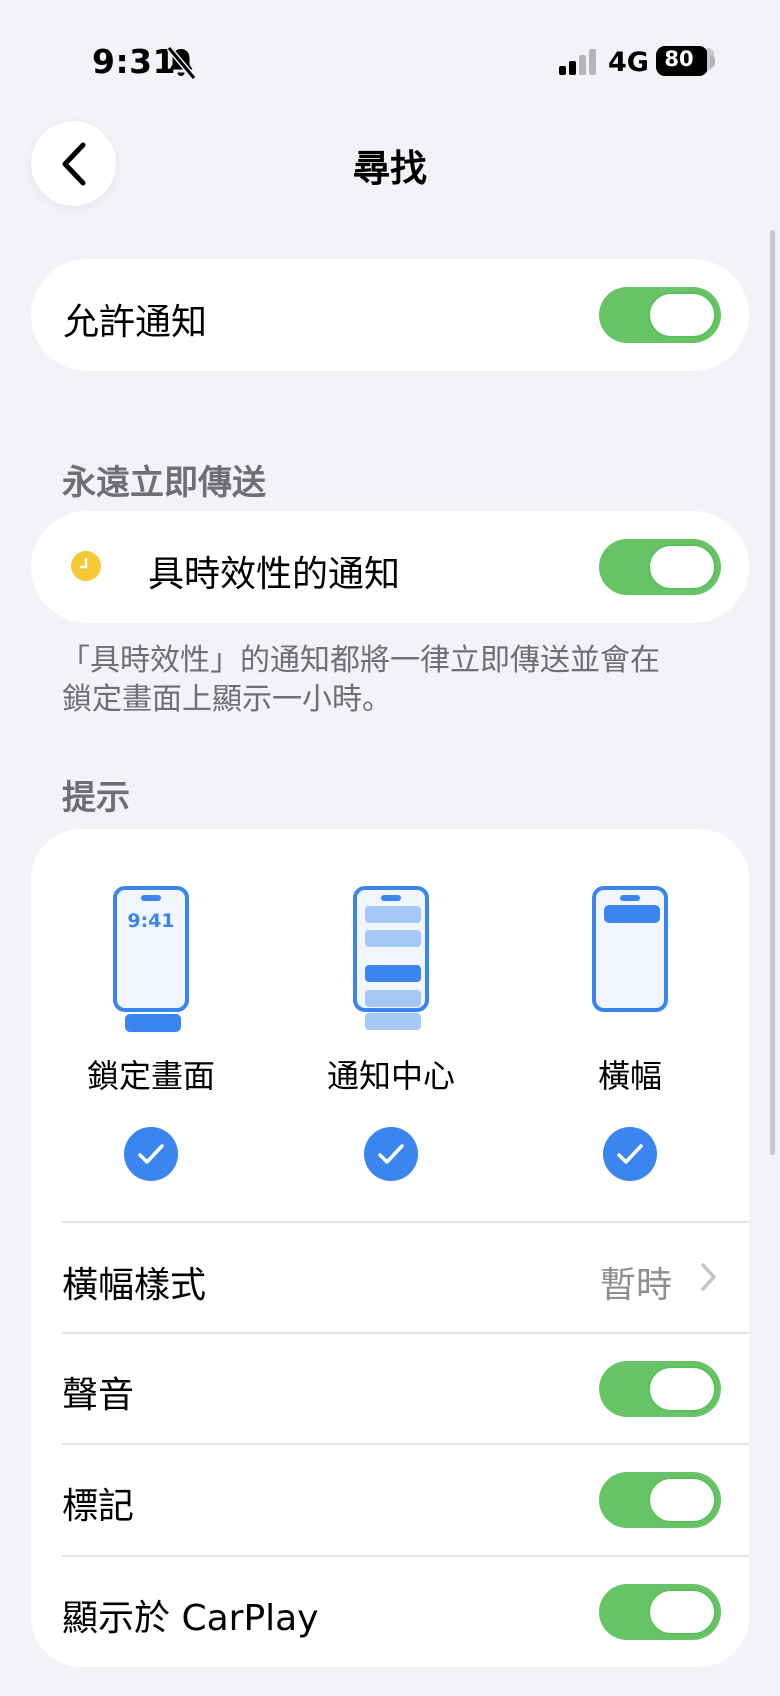  Describe the element at coordinates (227, 699) in the screenshot. I see `time-sensitive-footnote-line2: 鎖定畫面上顯示一小時。` at that location.